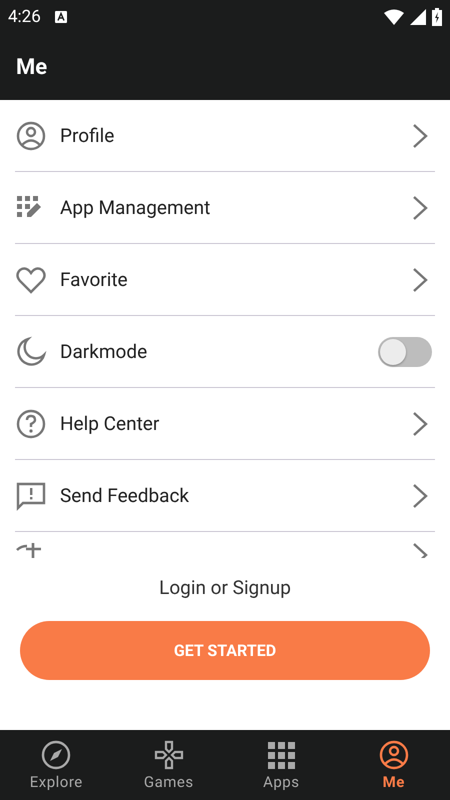  I want to click on clock: 4:26, so click(24, 17).